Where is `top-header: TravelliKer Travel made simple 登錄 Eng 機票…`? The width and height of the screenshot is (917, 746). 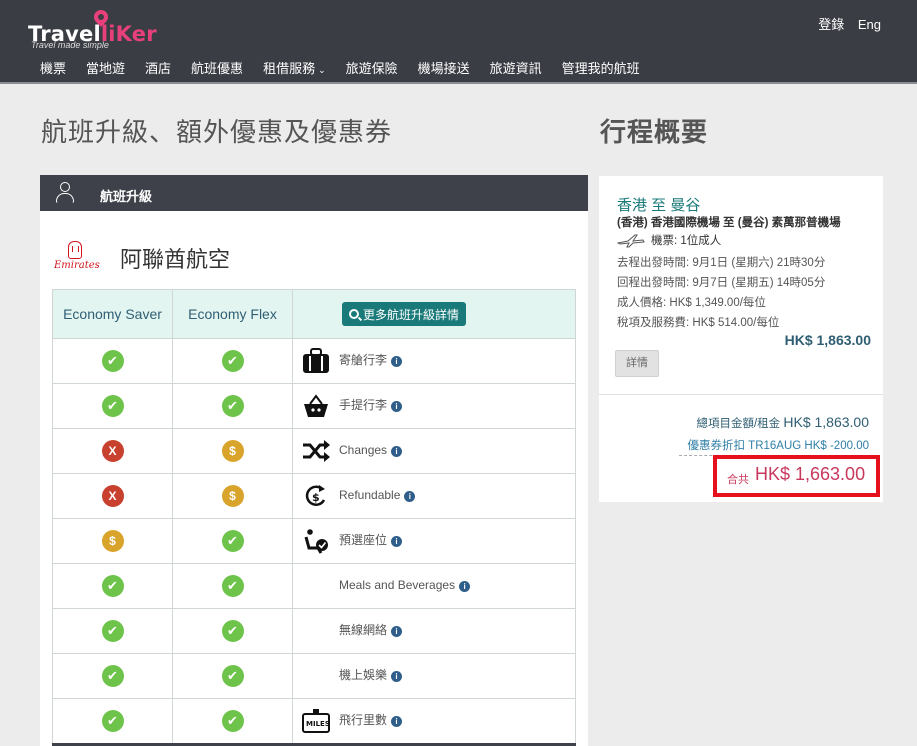
top-header: TravelliKer Travel made simple 登錄 Eng 機票… is located at coordinates (458, 42).